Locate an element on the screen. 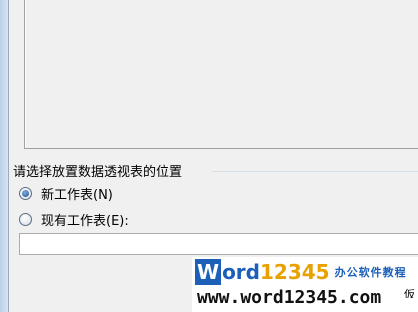 The height and width of the screenshot is (312, 418). partially-hidden-button: 仮 is located at coordinates (411, 292).